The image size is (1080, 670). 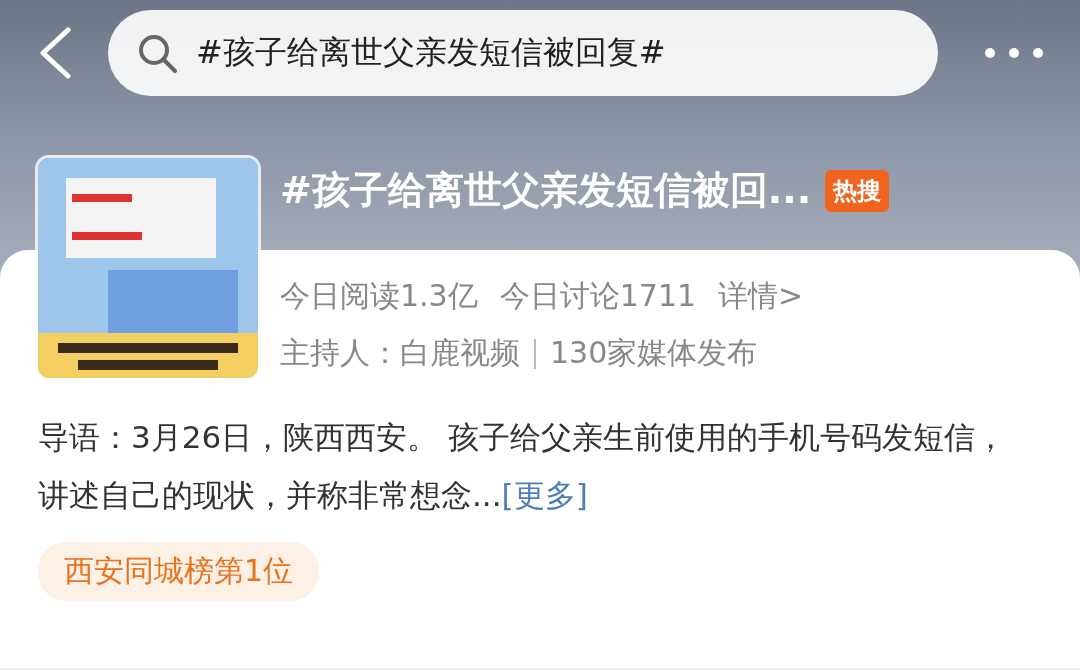 I want to click on rank-tag: 西安同城榜第1位, so click(x=179, y=571).